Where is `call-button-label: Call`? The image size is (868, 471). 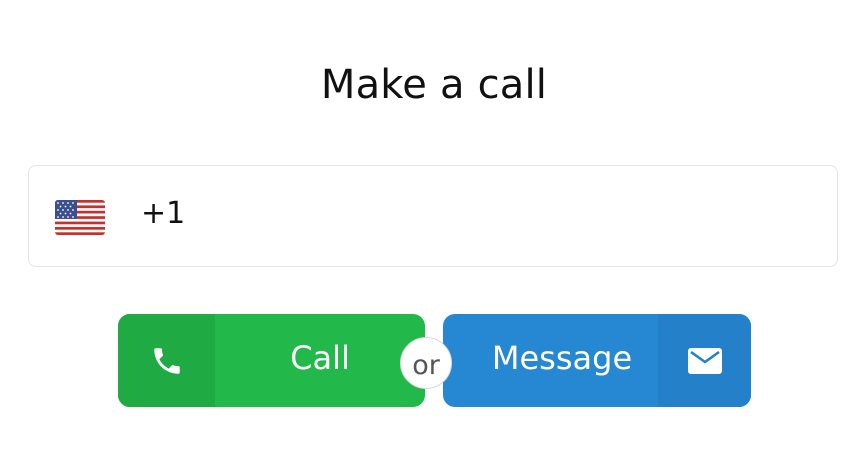 call-button-label: Call is located at coordinates (320, 358).